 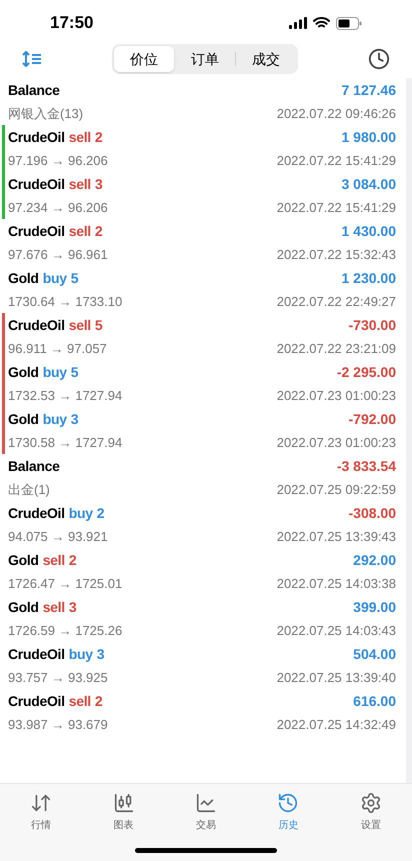 I want to click on segment-tab: 订单, so click(x=205, y=59).